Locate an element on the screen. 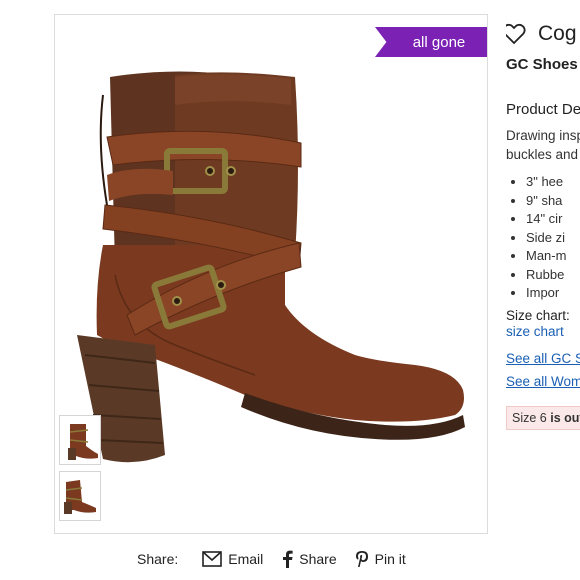 This screenshot has height=580, width=580. share-pinterest-label: Pin it is located at coordinates (390, 559).